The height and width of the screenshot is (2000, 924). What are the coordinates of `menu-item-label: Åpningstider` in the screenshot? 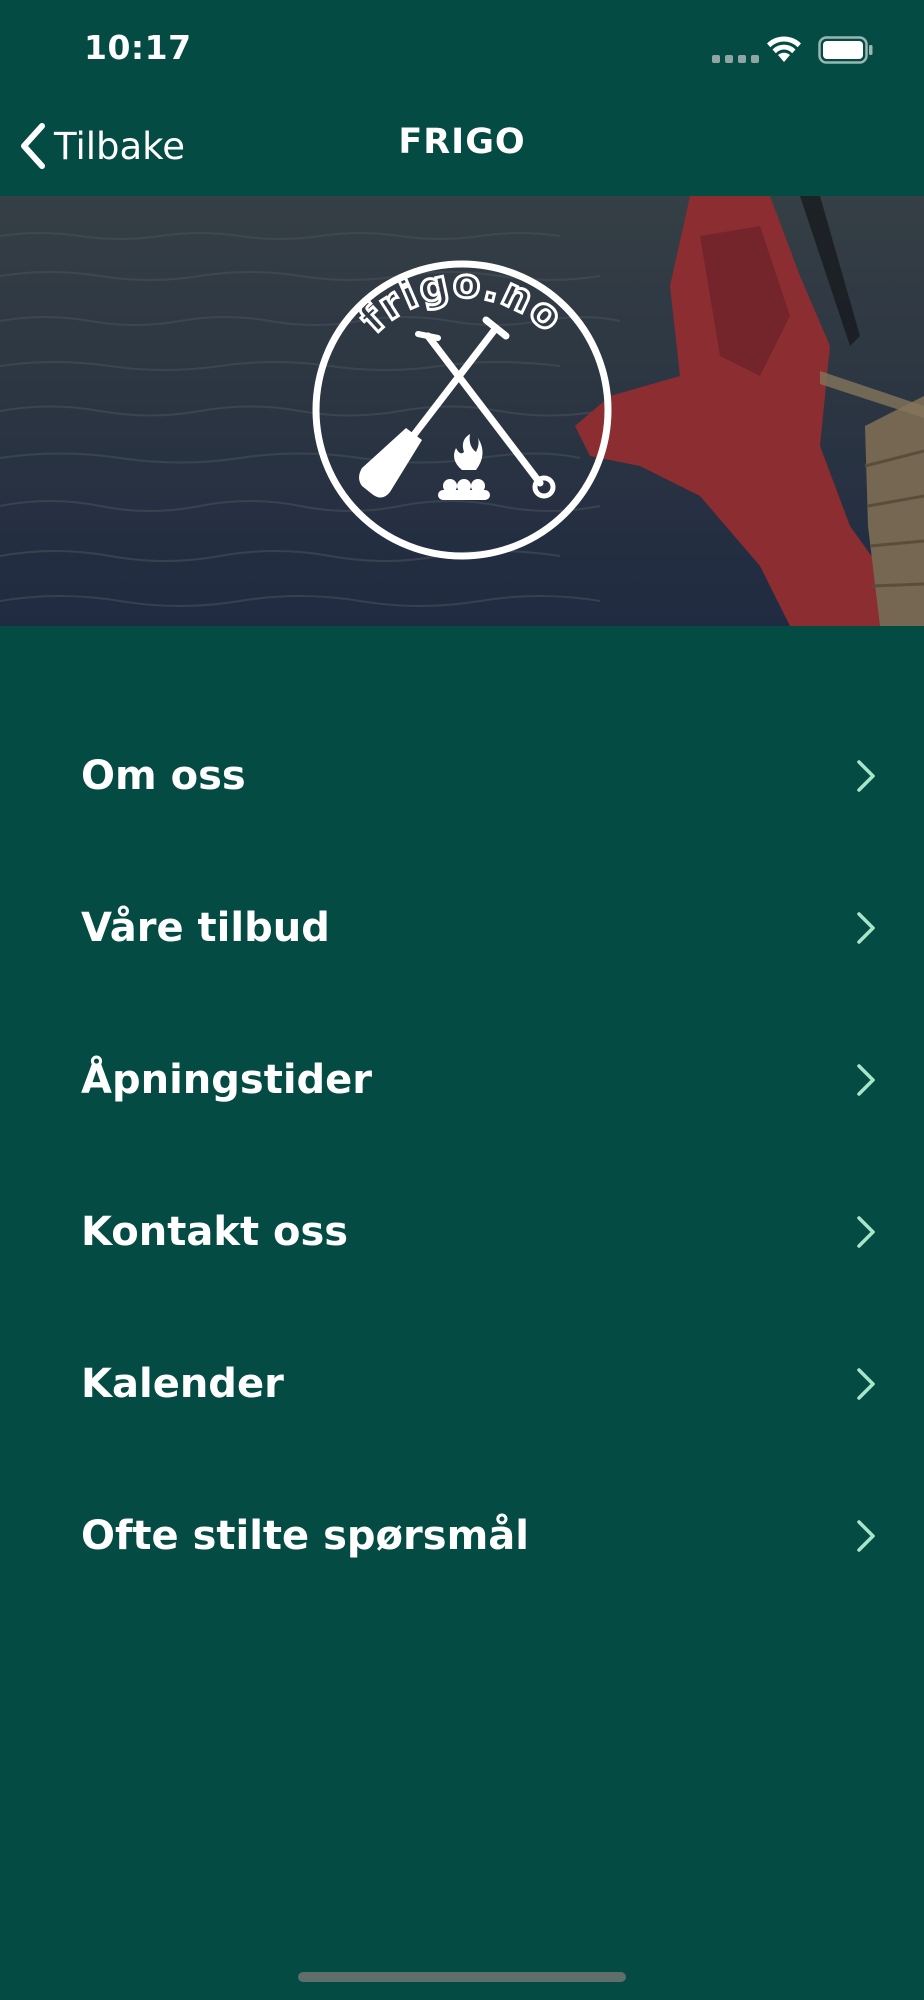 It's located at (227, 1080).